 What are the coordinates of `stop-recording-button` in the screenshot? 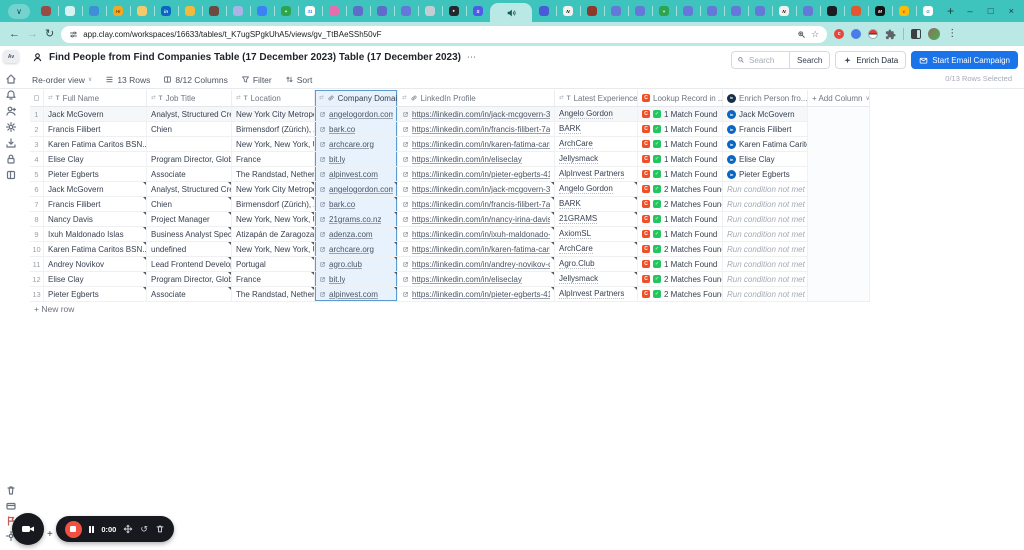 It's located at (73, 529).